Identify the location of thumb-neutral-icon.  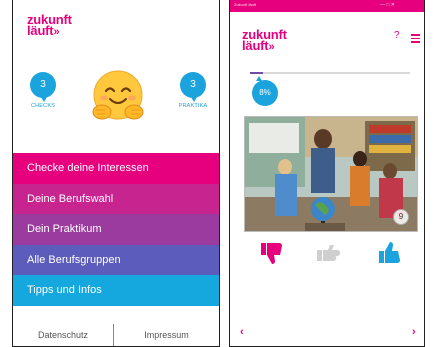
(328, 253).